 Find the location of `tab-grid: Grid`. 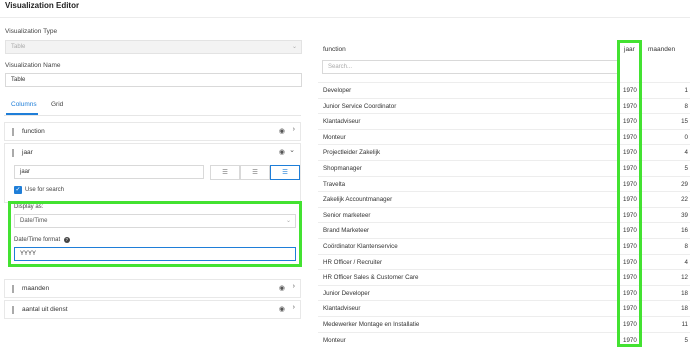

tab-grid: Grid is located at coordinates (57, 104).